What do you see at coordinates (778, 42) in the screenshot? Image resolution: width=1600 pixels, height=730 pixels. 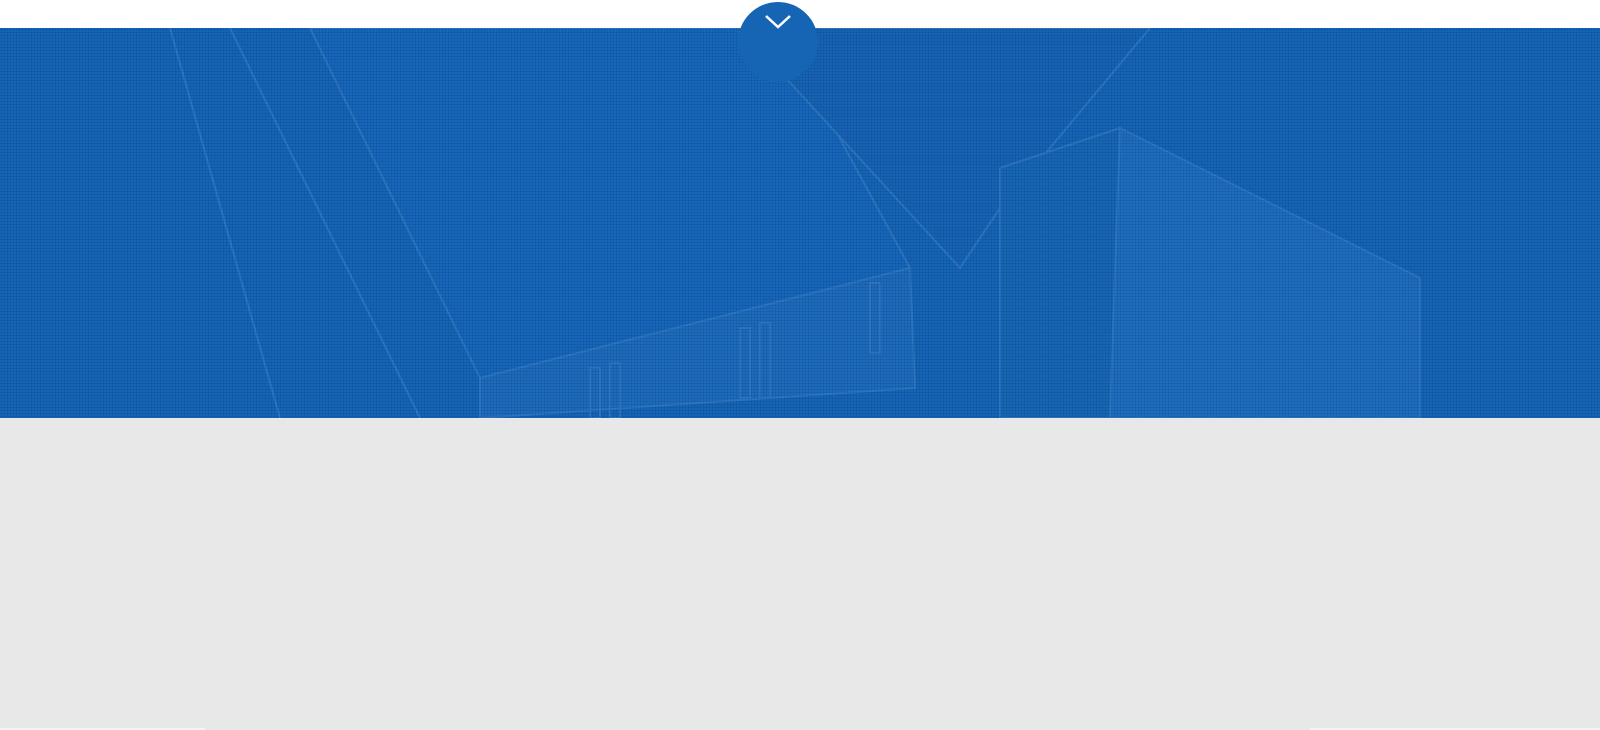 I see `scroll-down-button` at bounding box center [778, 42].